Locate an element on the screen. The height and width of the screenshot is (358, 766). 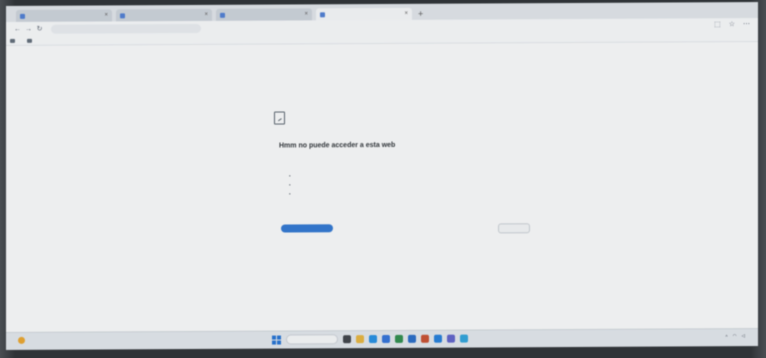
taskbar-apps is located at coordinates (370, 339).